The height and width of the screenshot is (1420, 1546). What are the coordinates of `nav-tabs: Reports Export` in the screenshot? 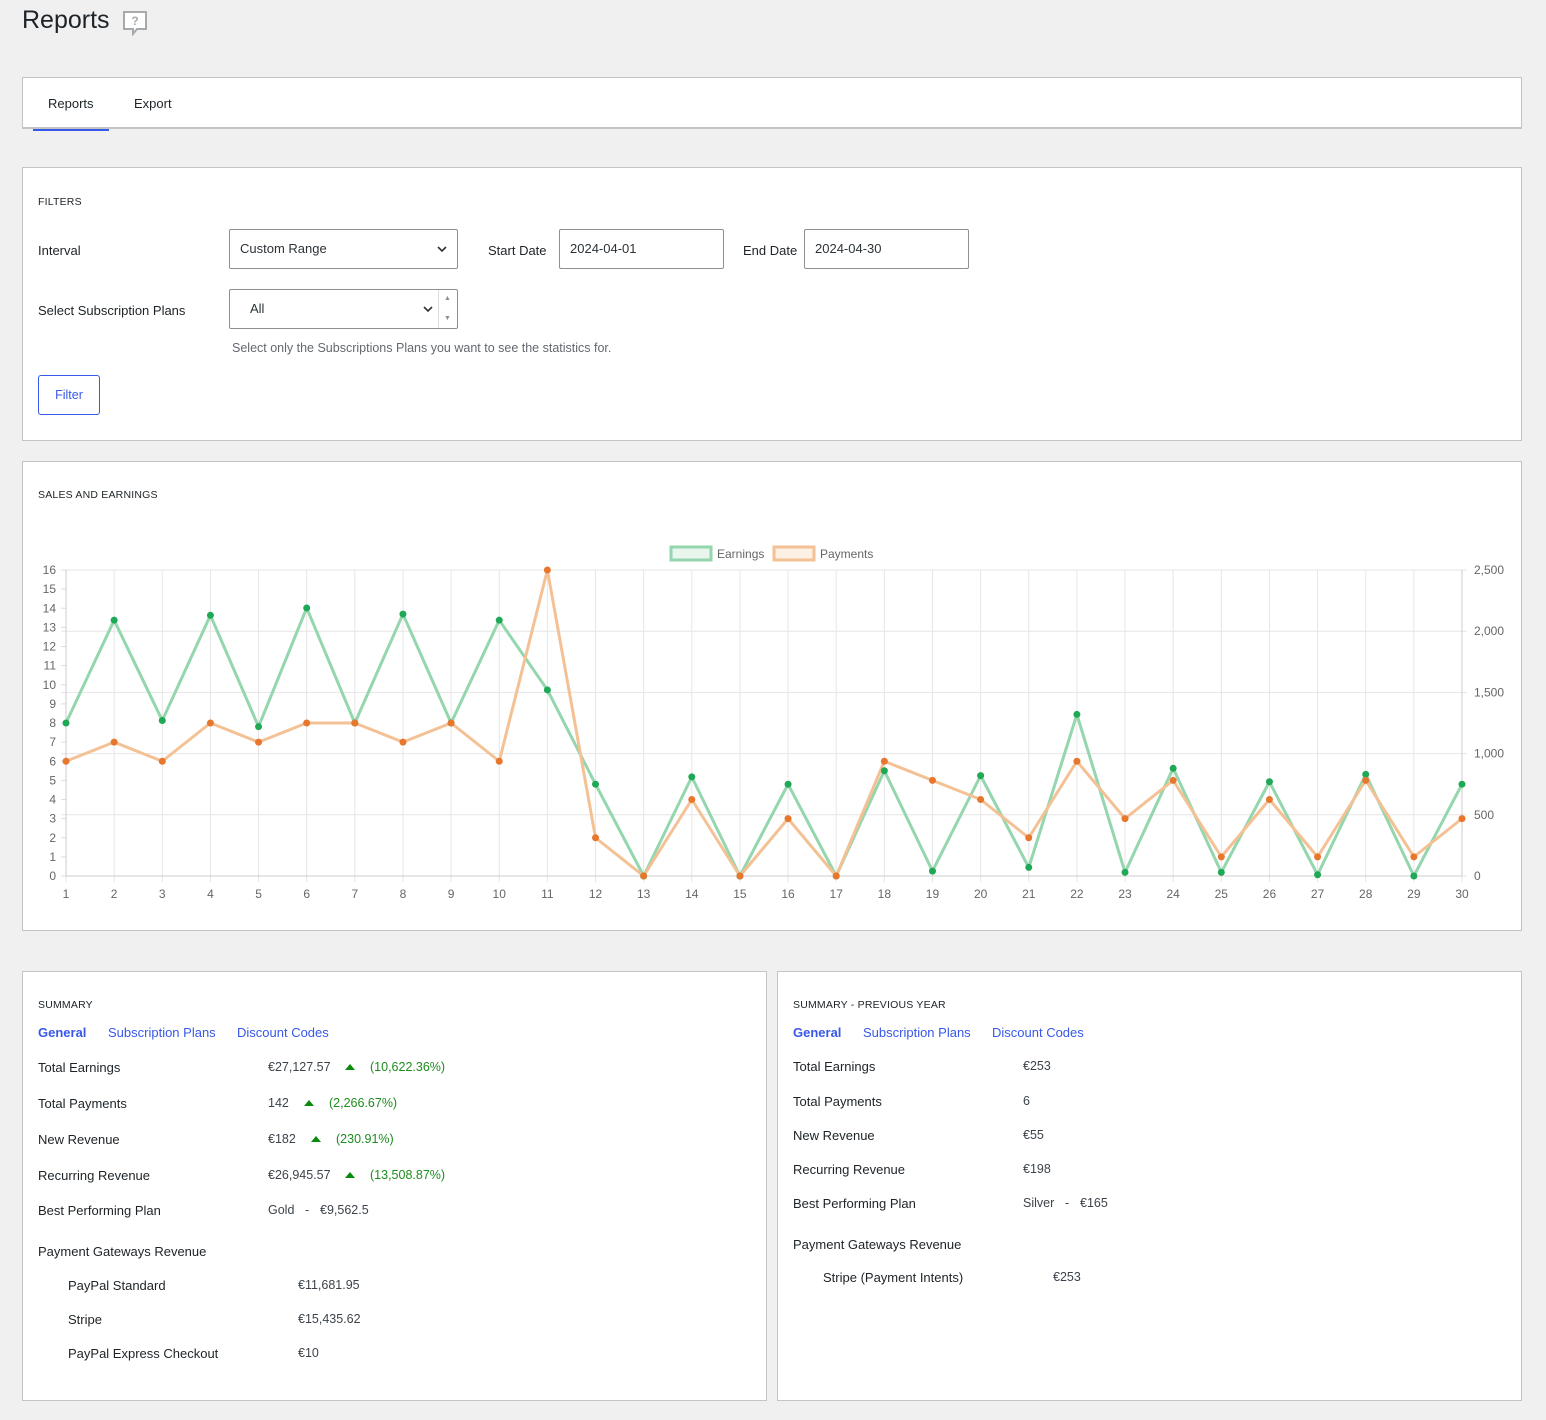 It's located at (772, 104).